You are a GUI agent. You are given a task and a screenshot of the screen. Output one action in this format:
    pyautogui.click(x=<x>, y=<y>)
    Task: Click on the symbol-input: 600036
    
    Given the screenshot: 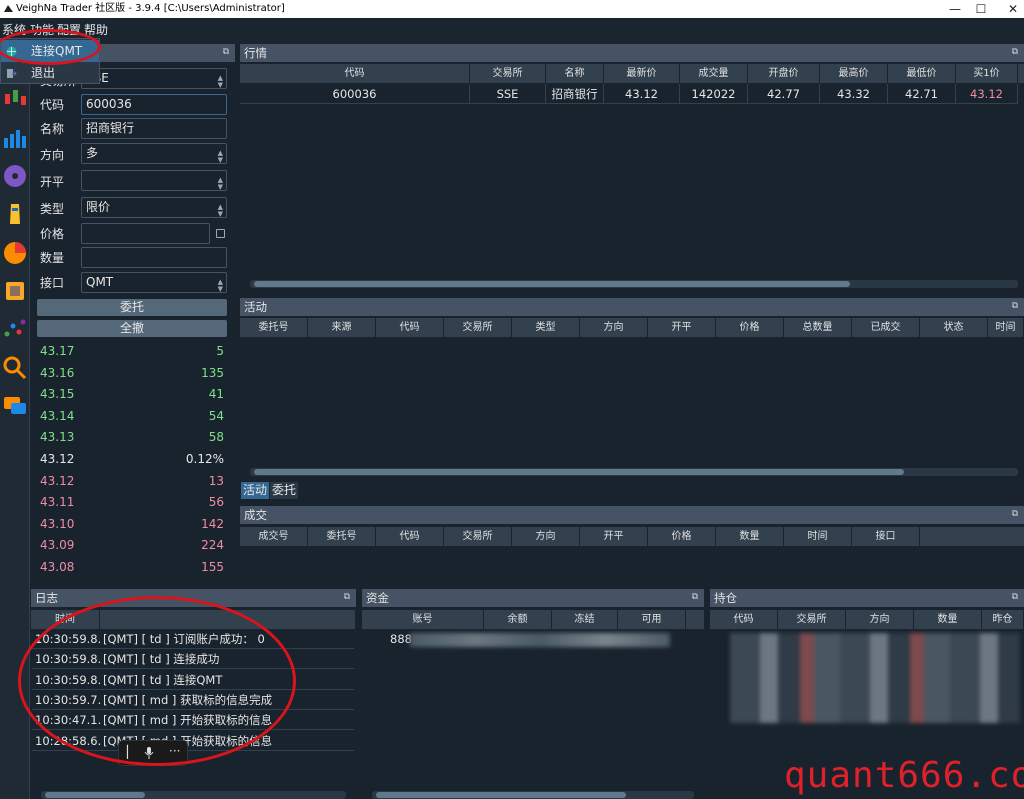 What is the action you would take?
    pyautogui.click(x=154, y=104)
    